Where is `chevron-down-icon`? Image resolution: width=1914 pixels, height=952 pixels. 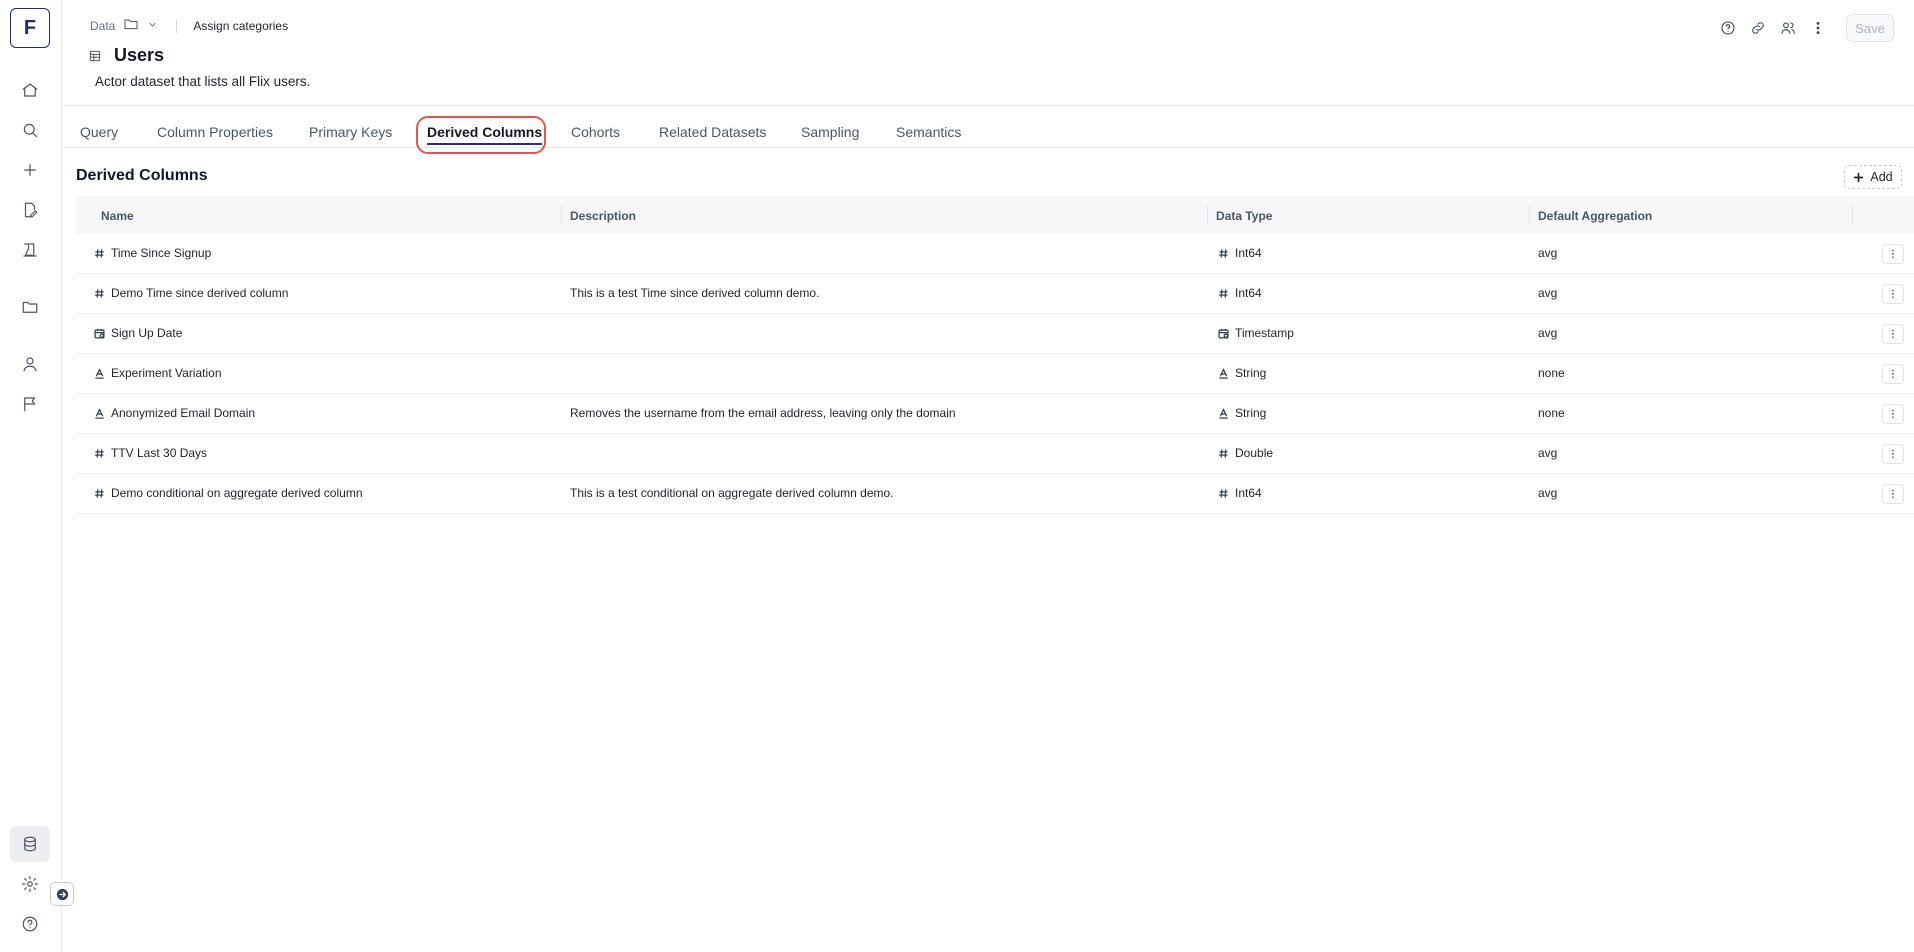
chevron-down-icon is located at coordinates (152, 26).